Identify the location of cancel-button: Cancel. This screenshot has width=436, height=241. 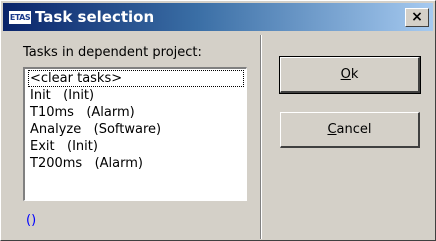
(350, 130).